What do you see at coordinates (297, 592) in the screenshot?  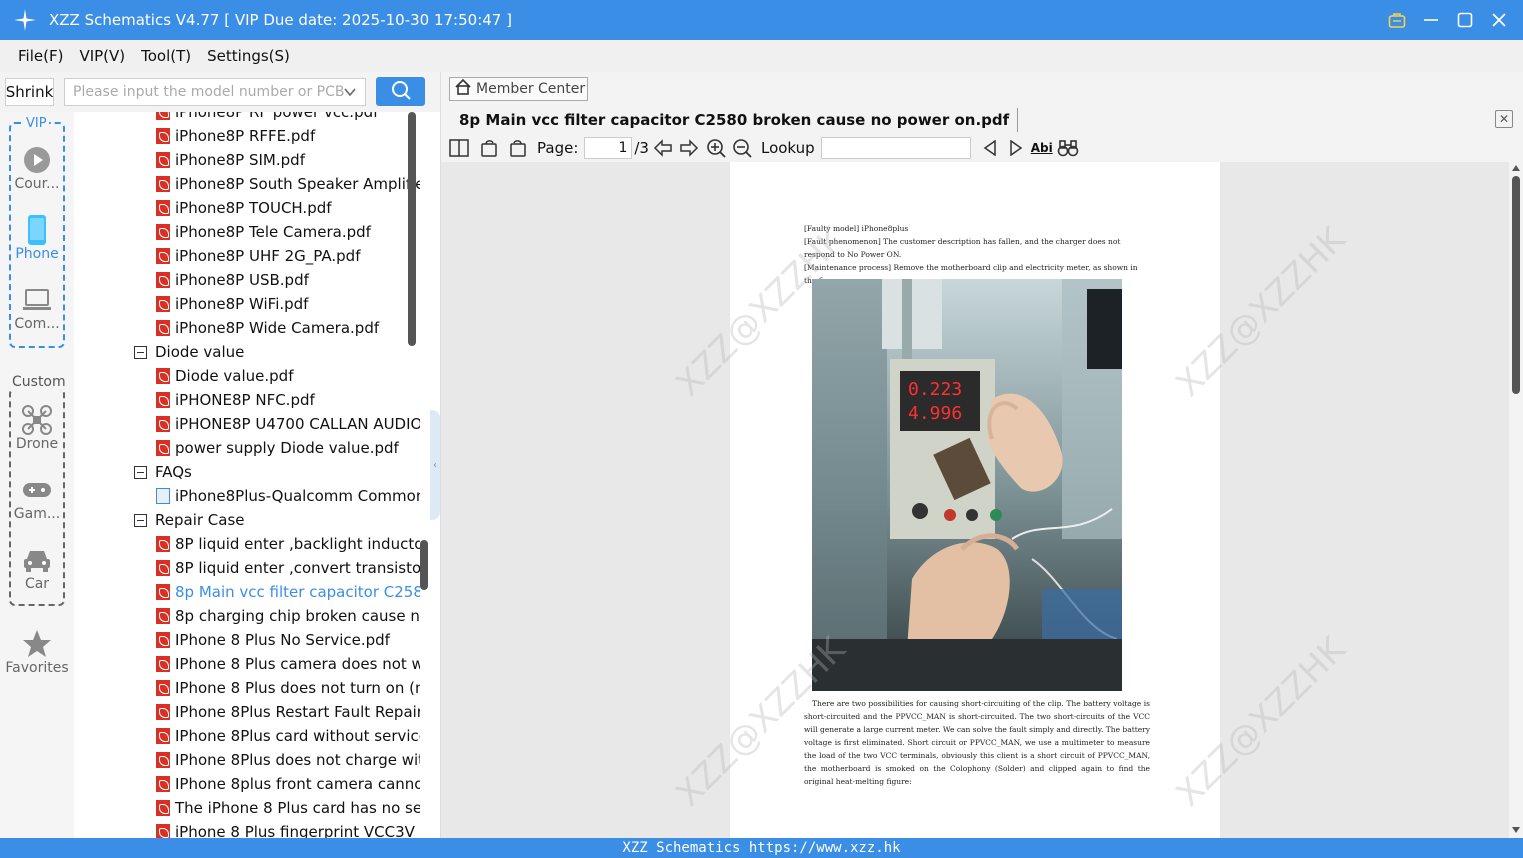 I see `tree-item-label: 8p Main vcc filter capacitor C2580` at bounding box center [297, 592].